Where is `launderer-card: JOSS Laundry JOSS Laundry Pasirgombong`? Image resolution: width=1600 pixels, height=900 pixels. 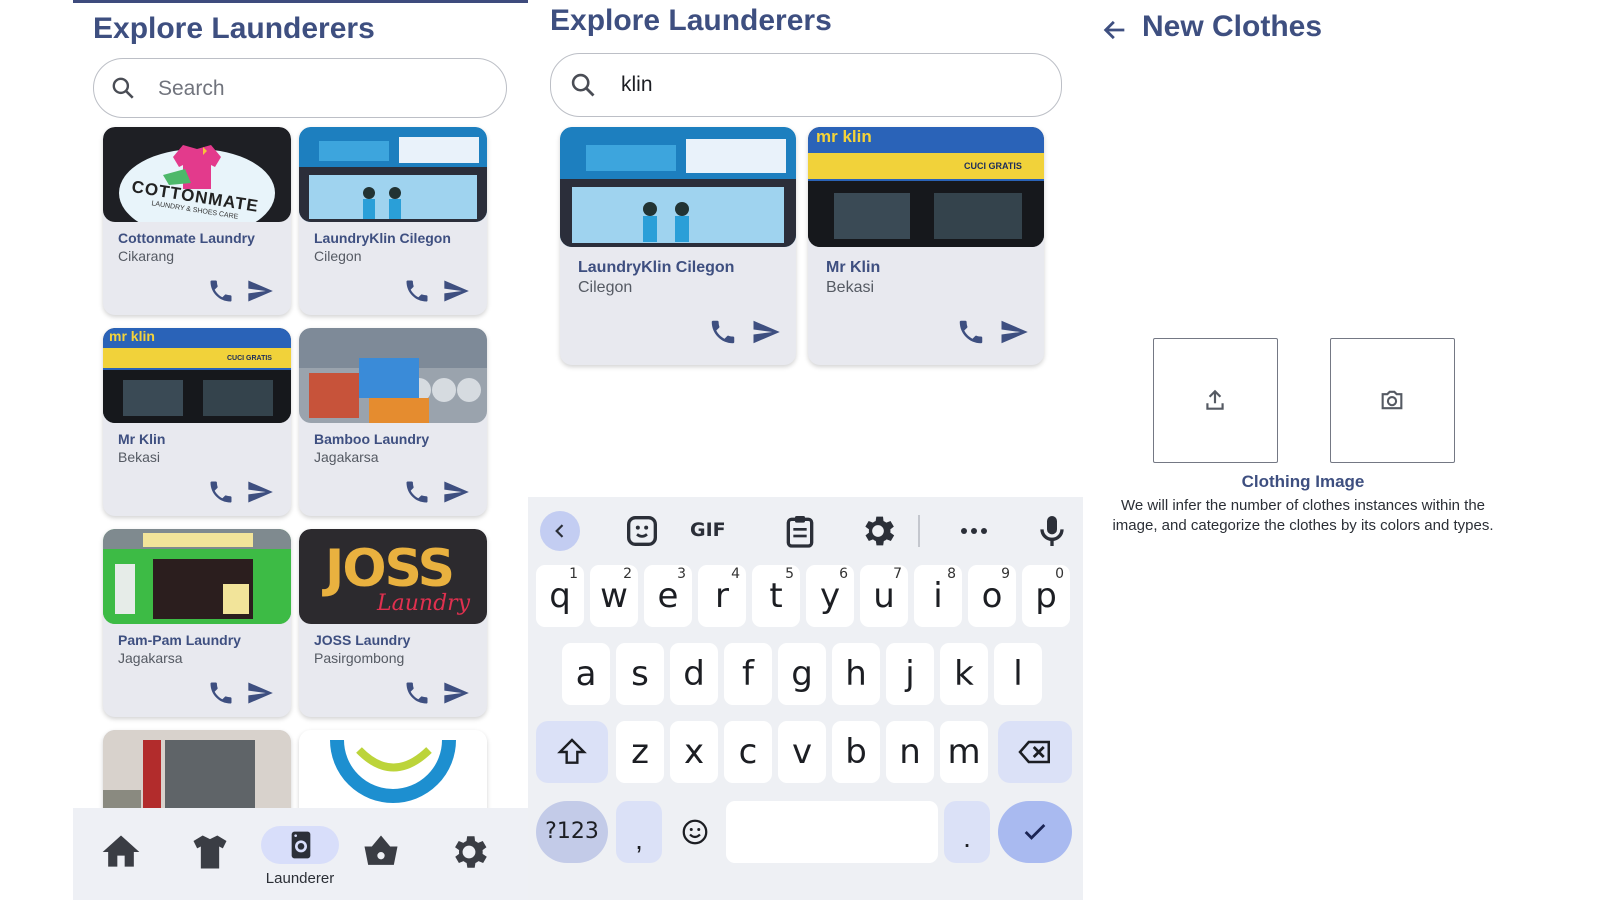
launderer-card: JOSS Laundry JOSS Laundry Pasirgombong is located at coordinates (393, 623).